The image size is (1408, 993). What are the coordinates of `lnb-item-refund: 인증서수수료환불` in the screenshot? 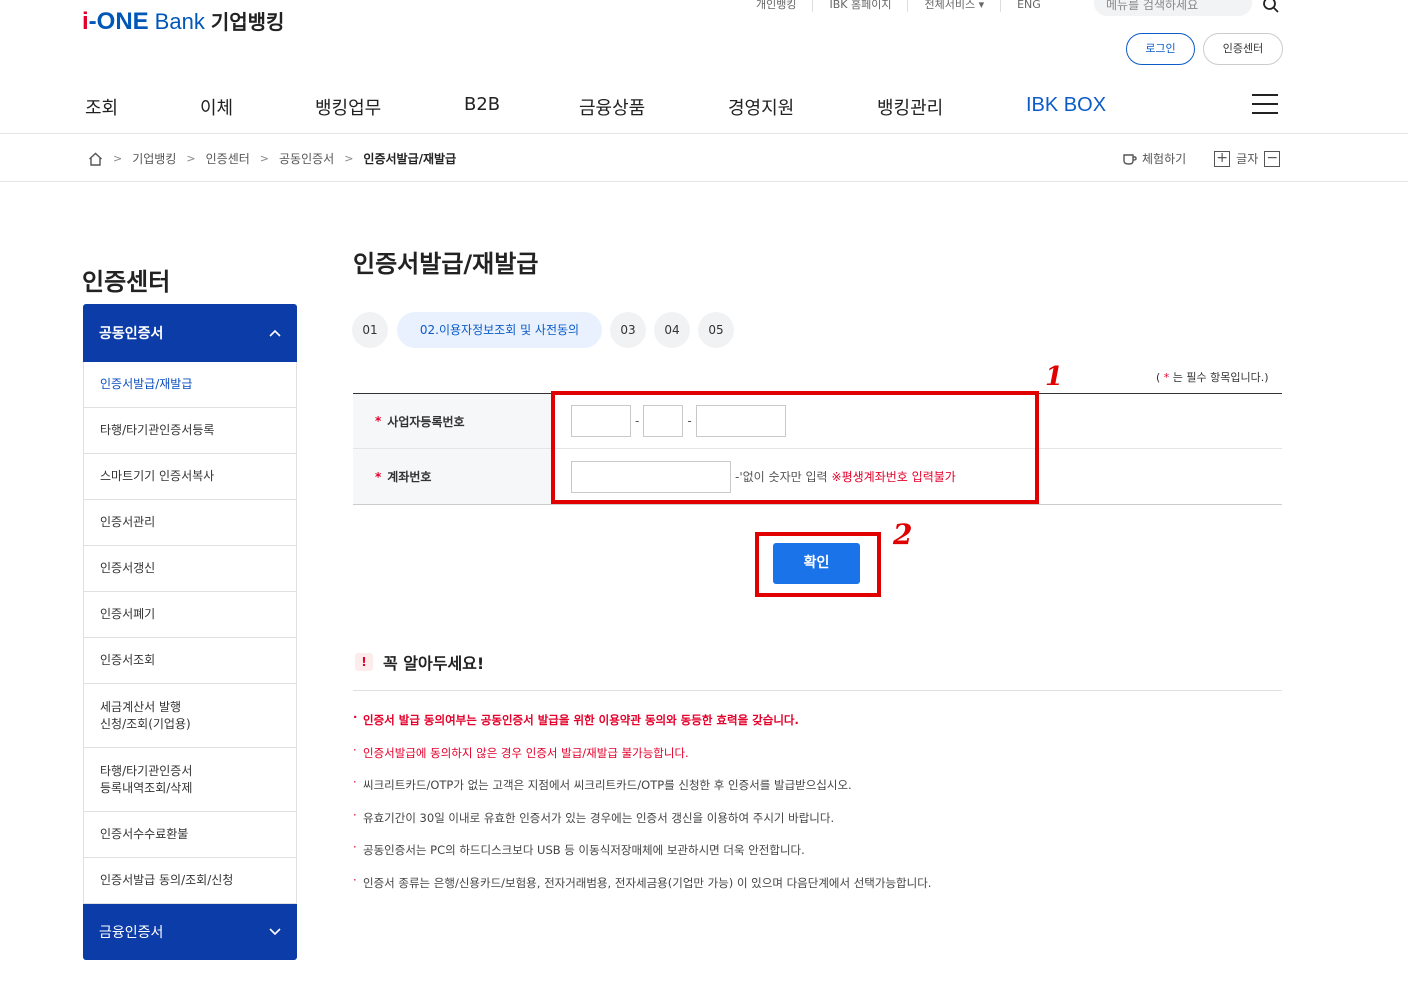 It's located at (190, 835).